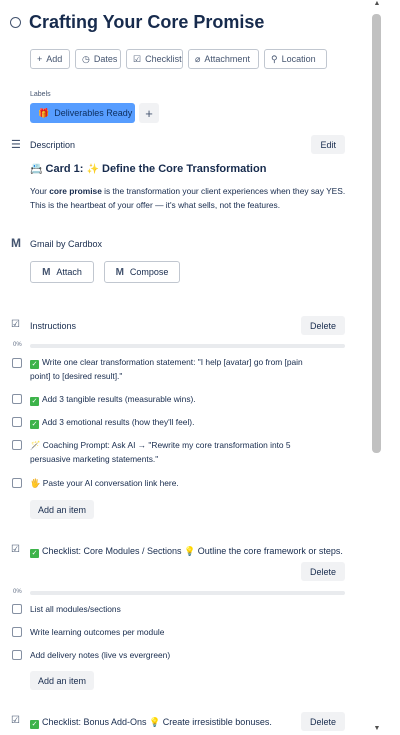 The image size is (400, 735). Describe the element at coordinates (146, 22) in the screenshot. I see `card-title: Crafting Your Core Promise` at that location.